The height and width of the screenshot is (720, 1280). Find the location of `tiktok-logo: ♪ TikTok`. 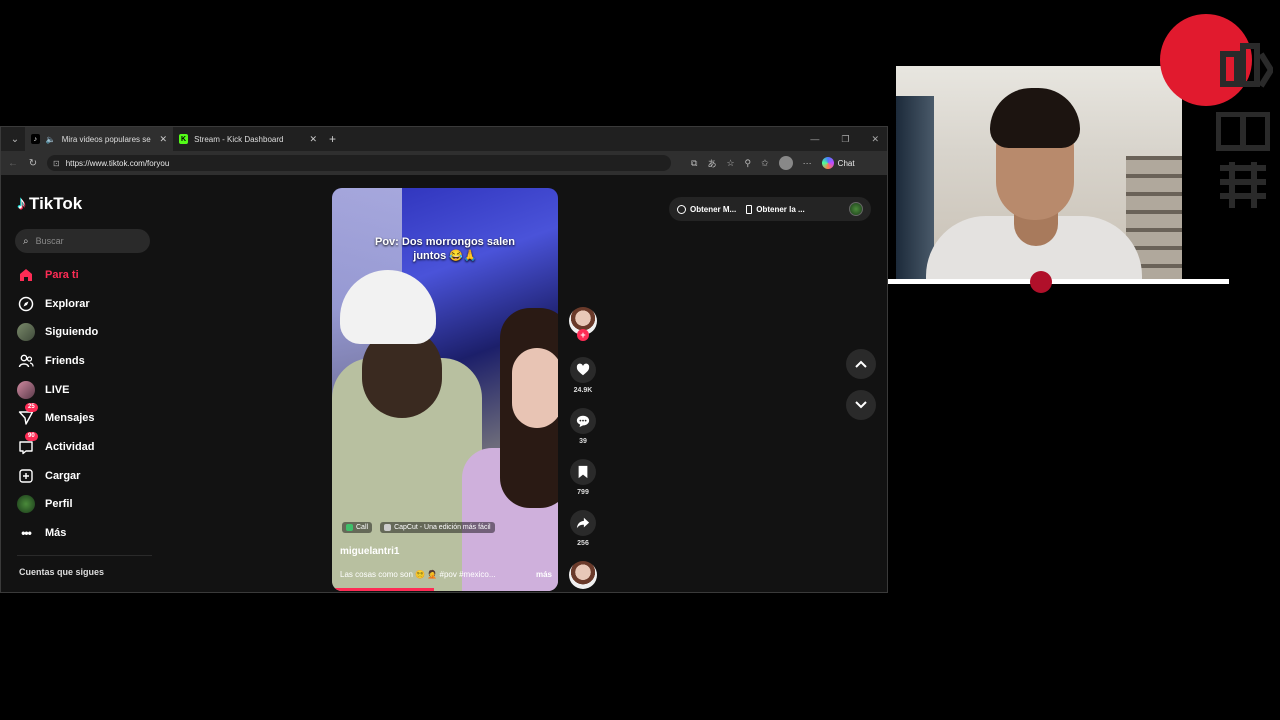

tiktok-logo: ♪ TikTok is located at coordinates (49, 203).